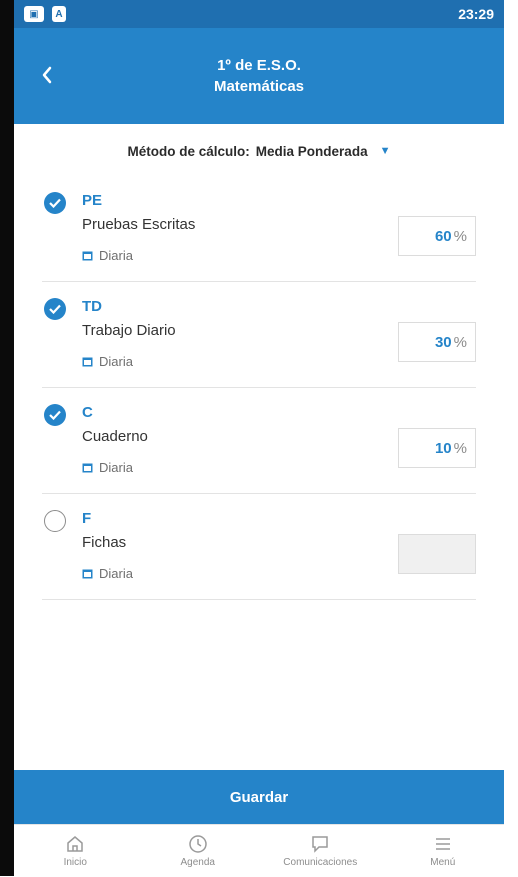 This screenshot has height=877, width=518. What do you see at coordinates (87, 412) in the screenshot?
I see `item-code: C` at bounding box center [87, 412].